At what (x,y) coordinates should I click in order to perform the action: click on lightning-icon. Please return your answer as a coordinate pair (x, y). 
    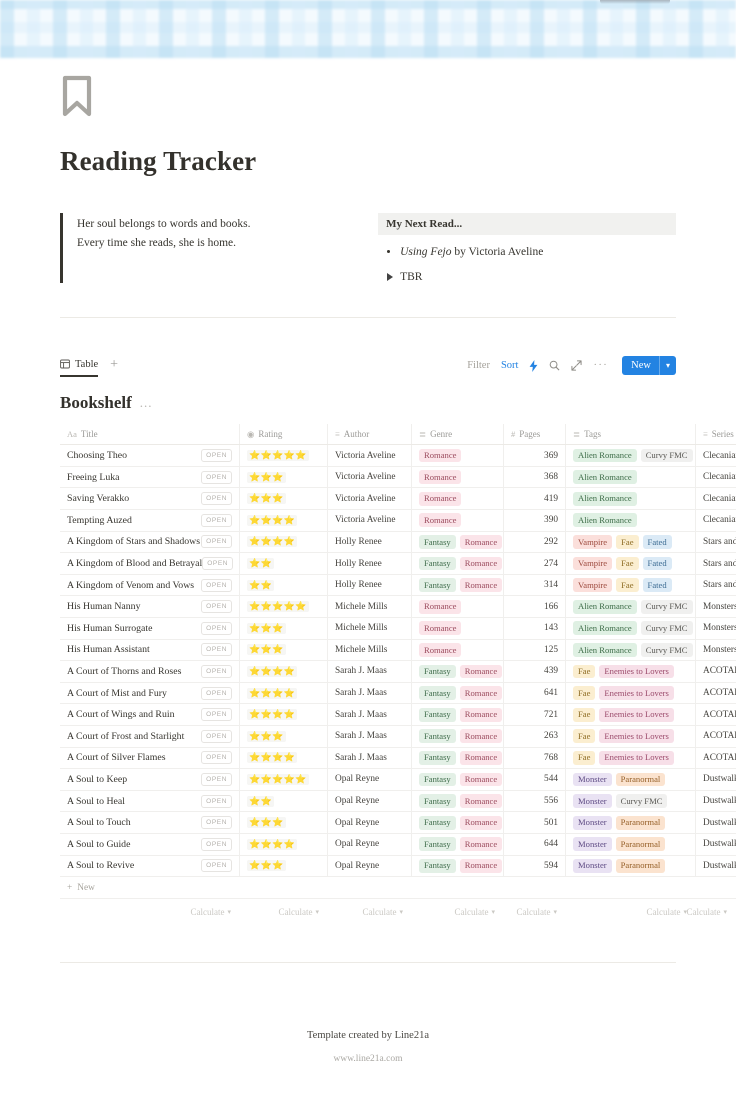
    Looking at the image, I should click on (533, 365).